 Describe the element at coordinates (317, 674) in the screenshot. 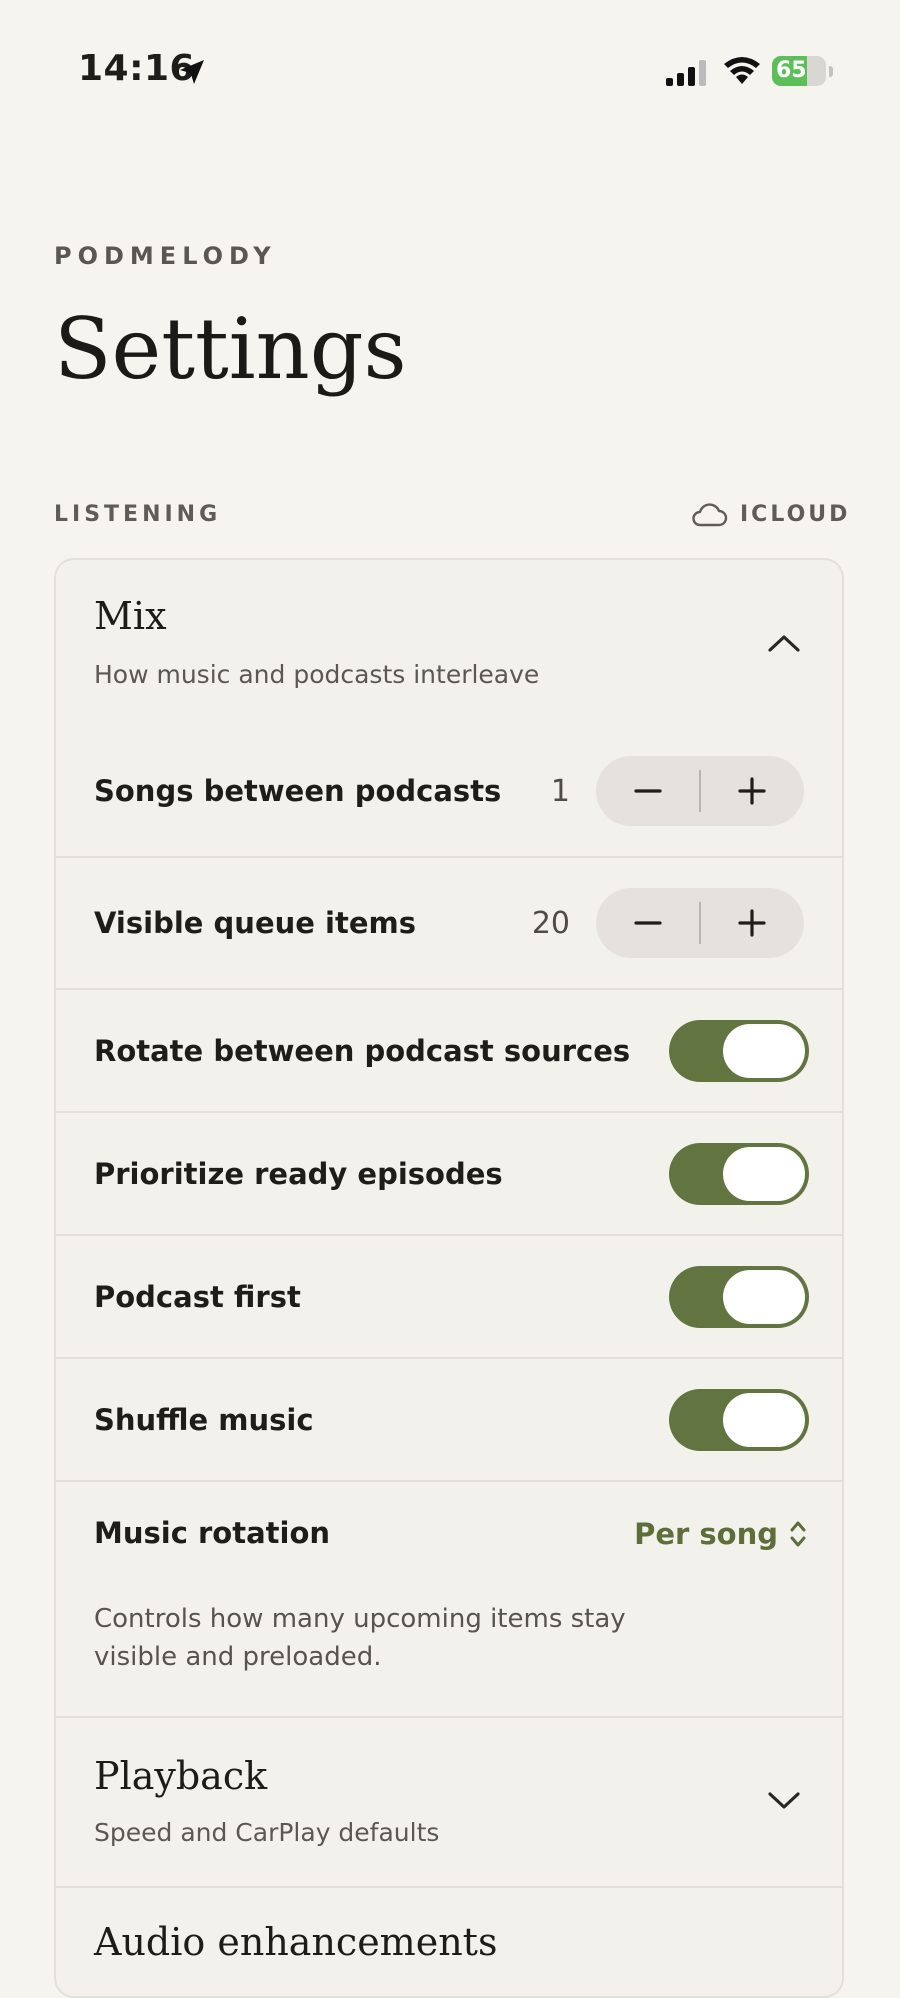

I see `mix-subtitle: How music and podcasts interleave` at that location.